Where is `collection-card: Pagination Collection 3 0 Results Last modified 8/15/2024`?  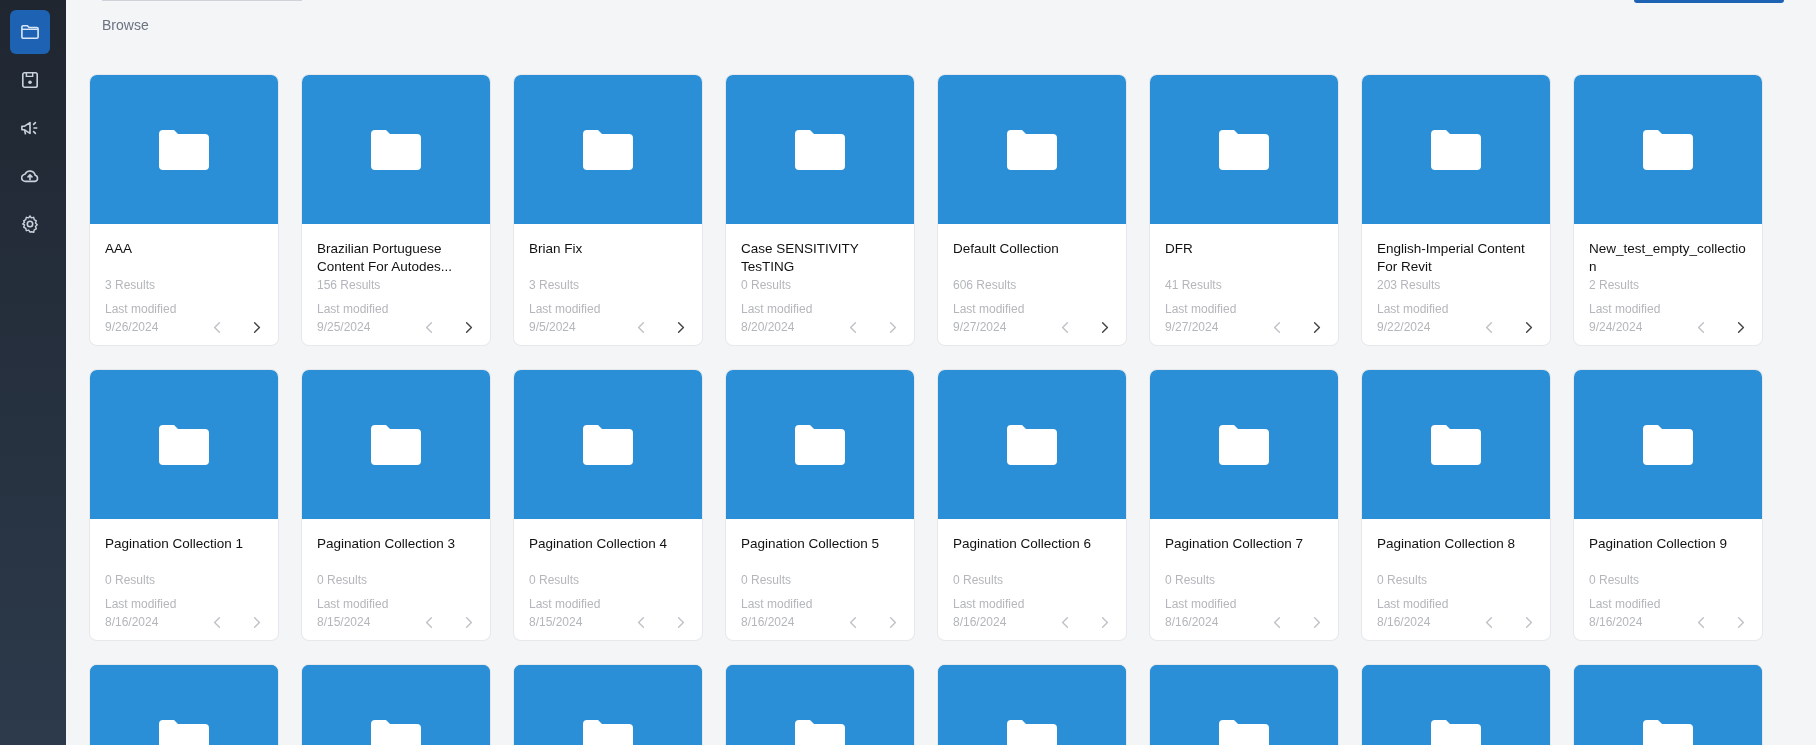
collection-card: Pagination Collection 3 0 Results Last modified 8/15/2024 is located at coordinates (396, 505).